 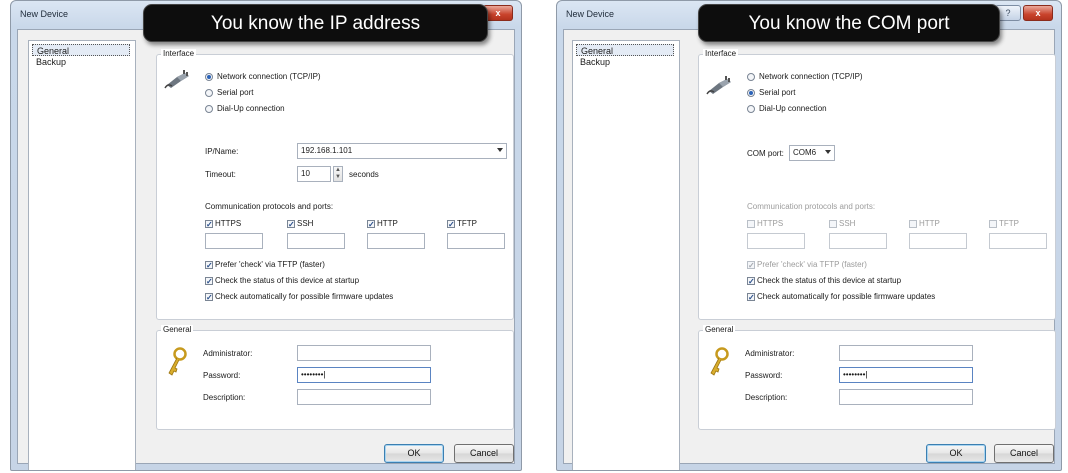 What do you see at coordinates (176, 79) in the screenshot?
I see `network-plug-icon` at bounding box center [176, 79].